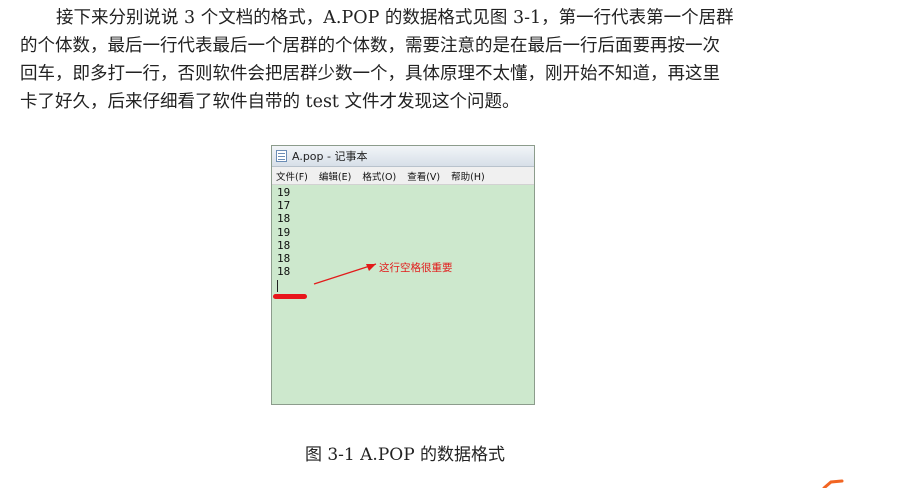 Image resolution: width=900 pixels, height=488 pixels. I want to click on corner-logo-icon, so click(833, 483).